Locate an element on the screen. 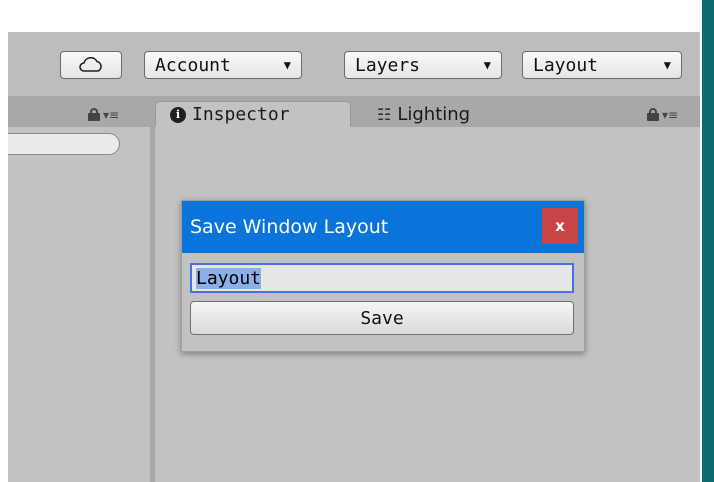 The width and height of the screenshot is (714, 482). save-button: Save is located at coordinates (382, 318).